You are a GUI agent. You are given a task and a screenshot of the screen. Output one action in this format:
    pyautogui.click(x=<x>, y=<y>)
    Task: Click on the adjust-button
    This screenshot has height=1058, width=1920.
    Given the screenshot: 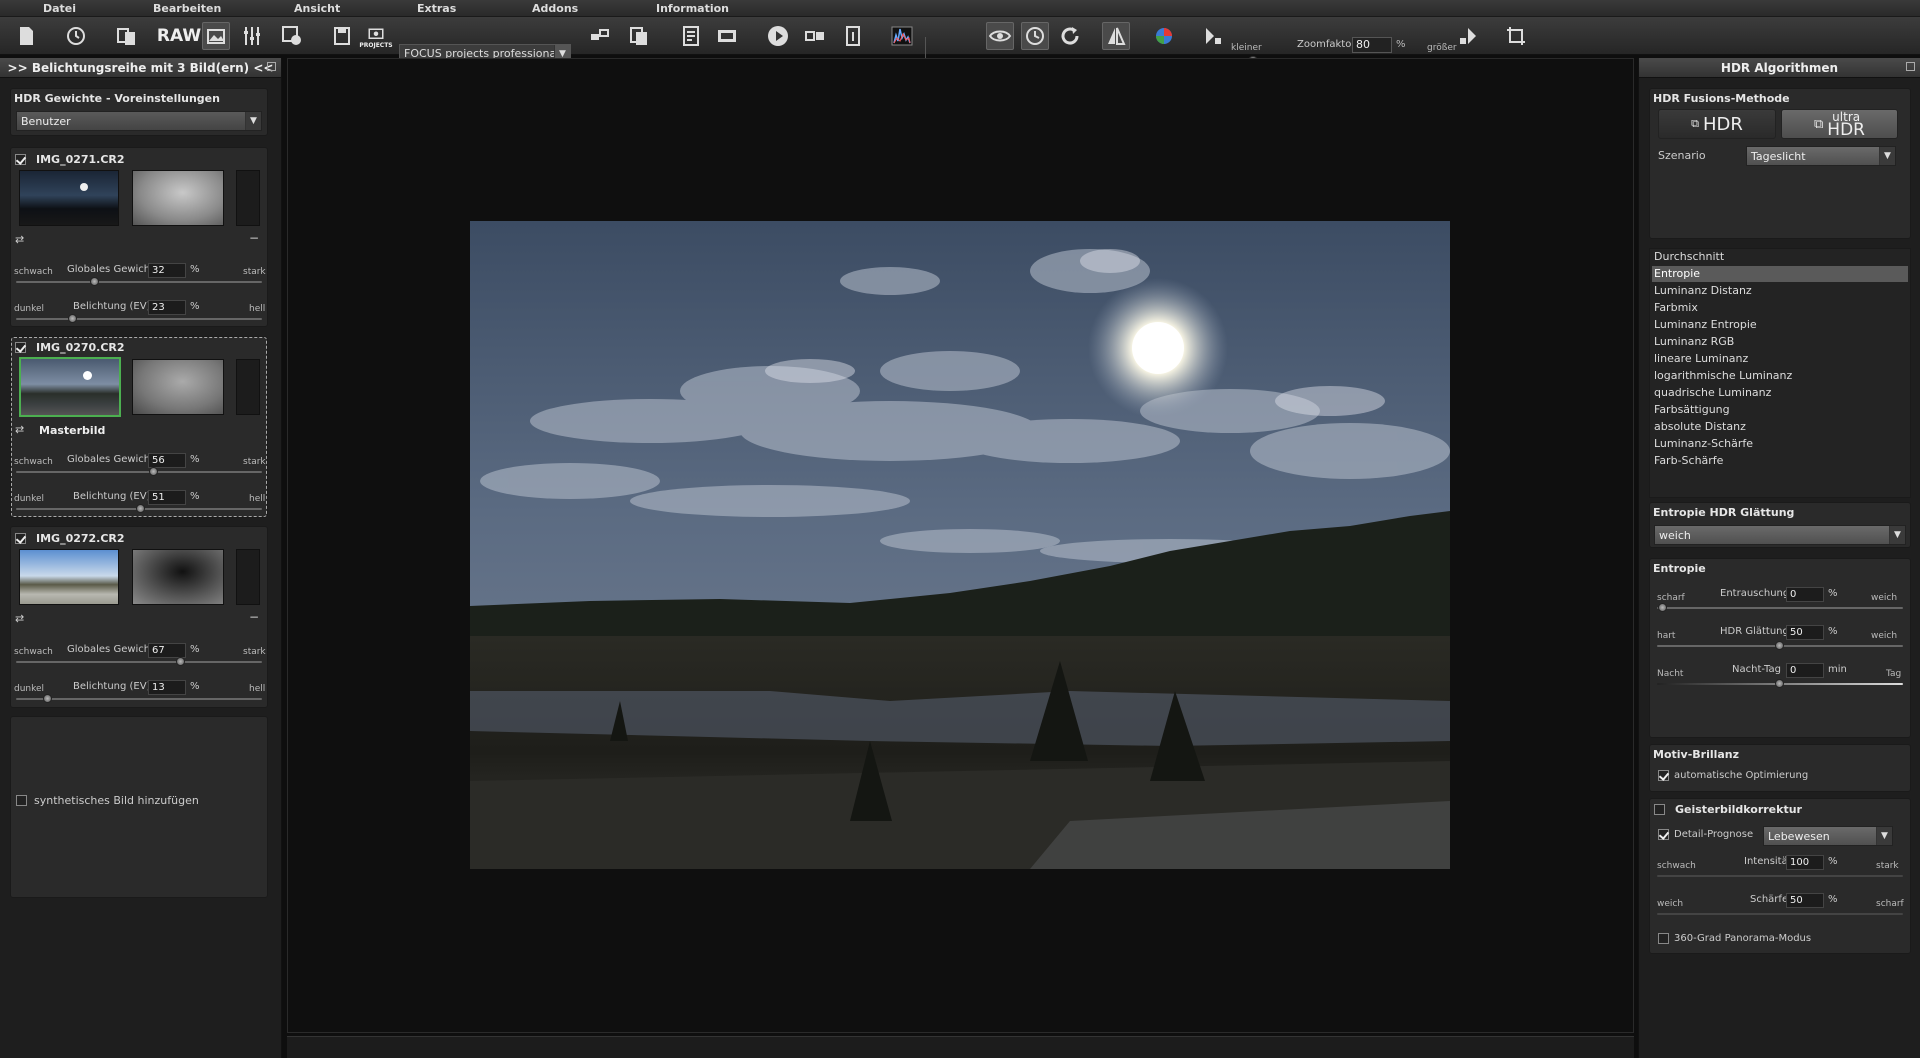 What is the action you would take?
    pyautogui.click(x=252, y=36)
    